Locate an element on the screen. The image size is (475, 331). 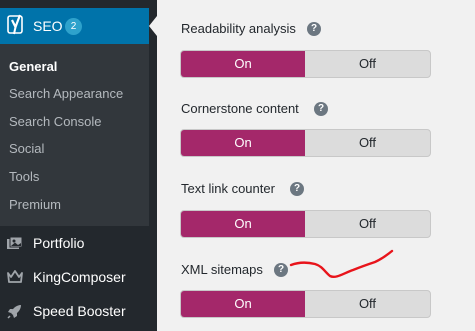
submenu-item-premium: Premium is located at coordinates (35, 204).